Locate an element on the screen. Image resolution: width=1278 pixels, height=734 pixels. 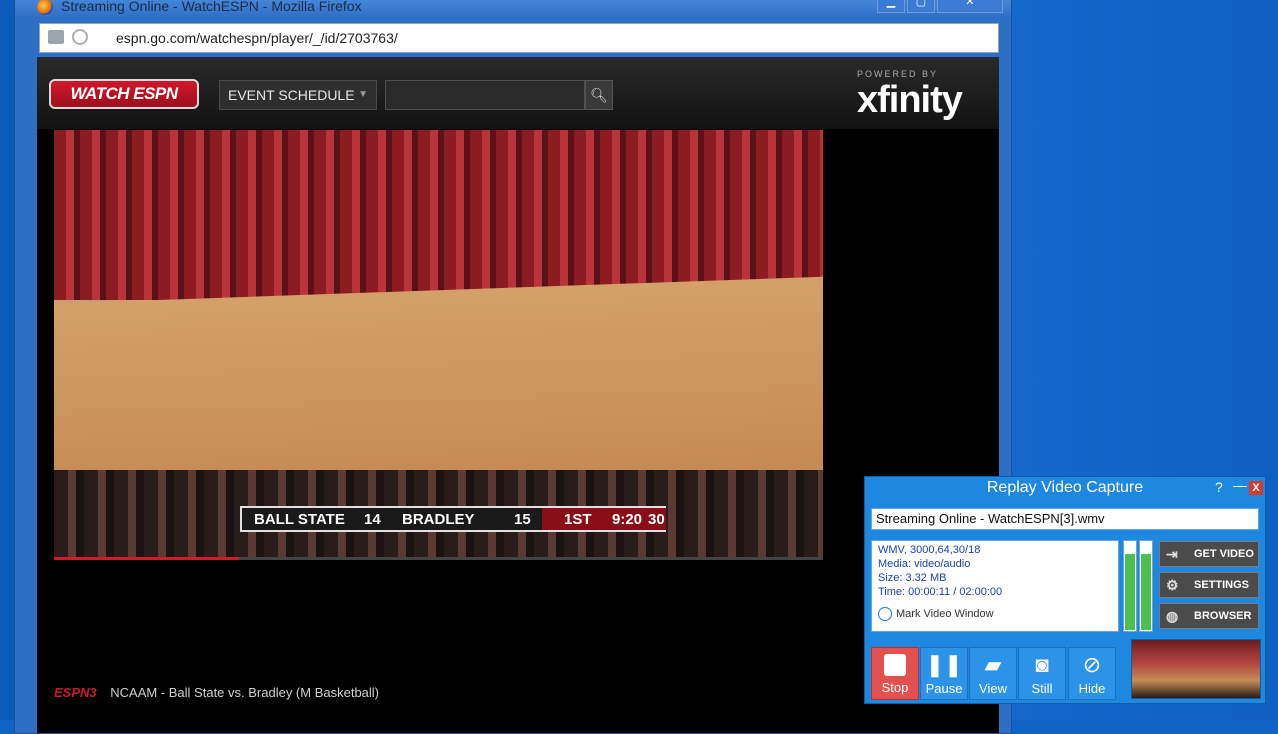
video-preview-thumbnail is located at coordinates (1196, 669).